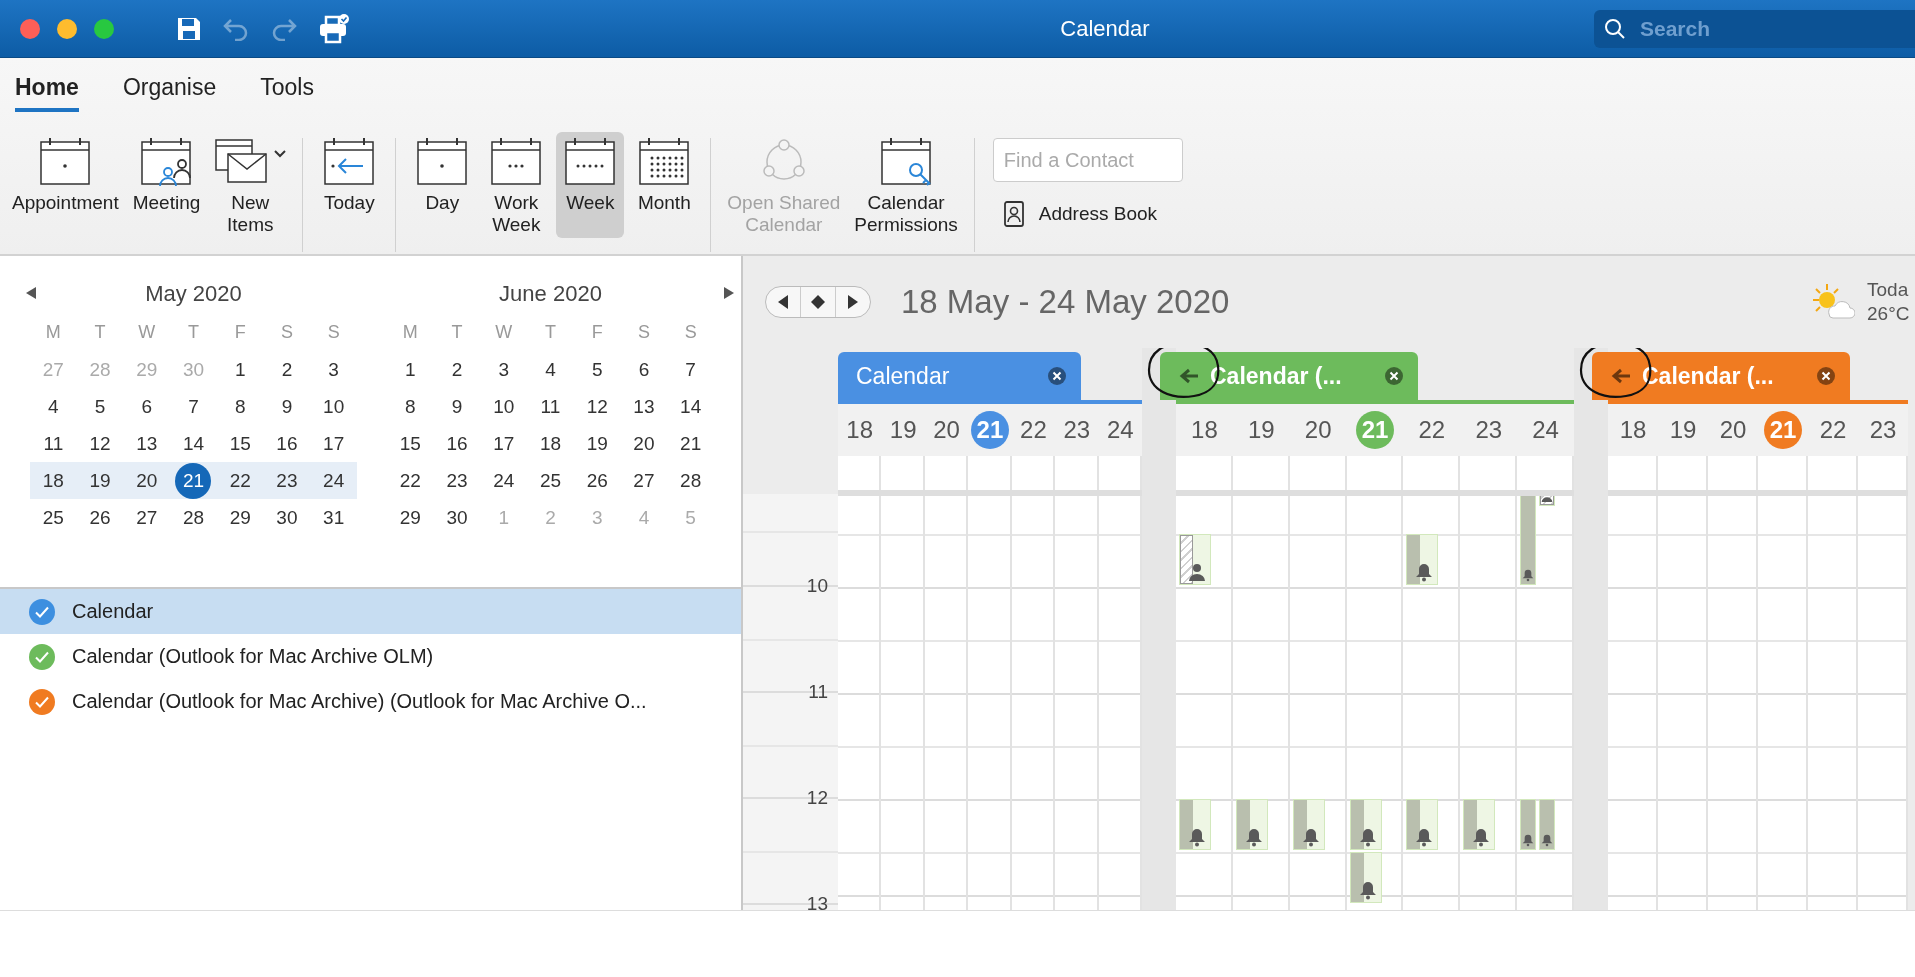 The image size is (1915, 977). I want to click on ribbon-button: Day, so click(442, 185).